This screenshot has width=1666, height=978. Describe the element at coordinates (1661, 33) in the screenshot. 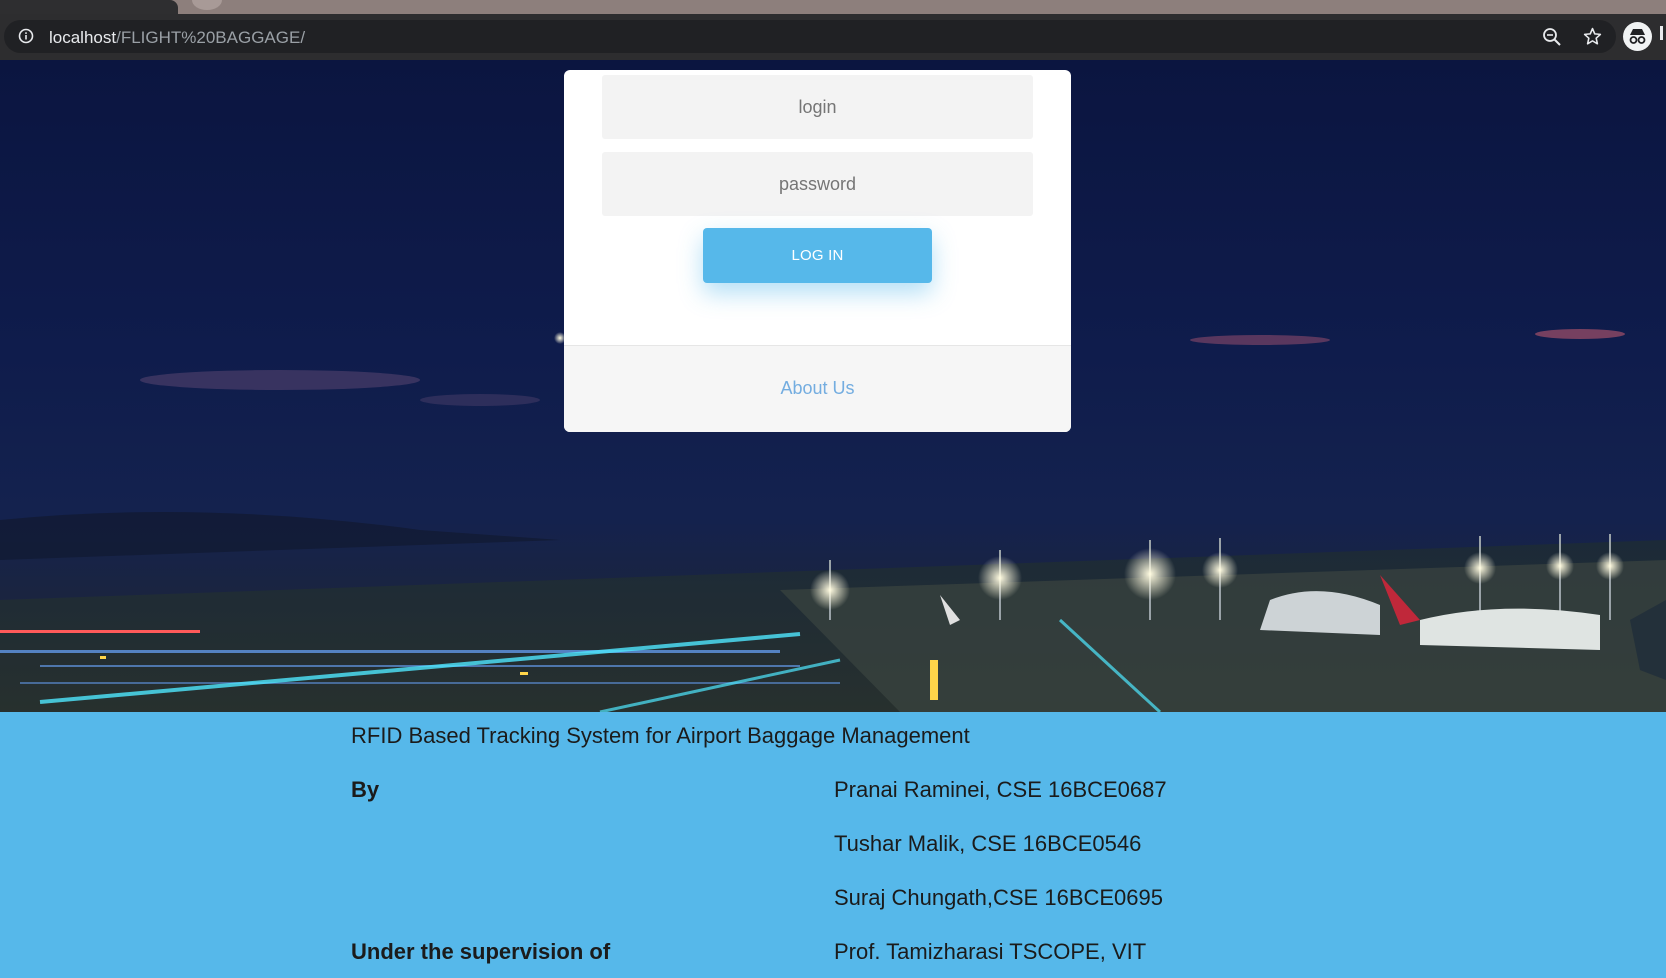

I see `profile-label-edge` at that location.